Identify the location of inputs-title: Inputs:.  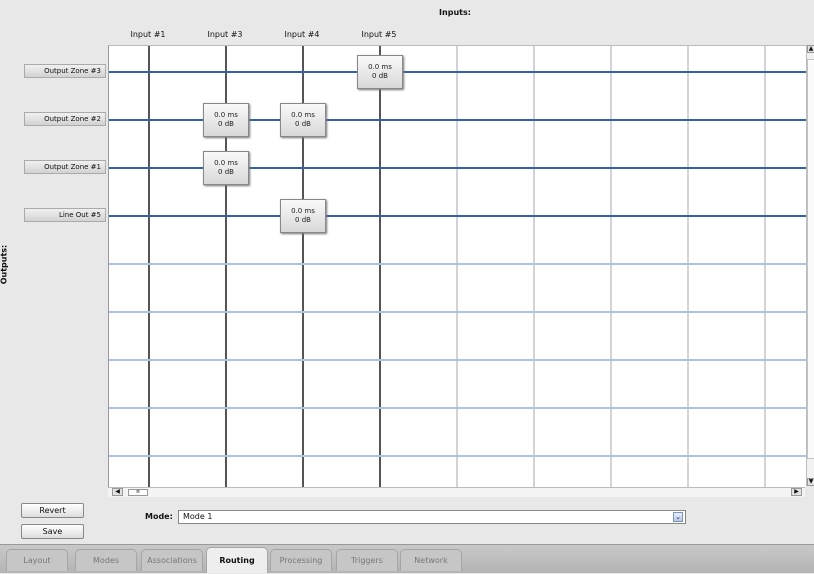
(455, 12).